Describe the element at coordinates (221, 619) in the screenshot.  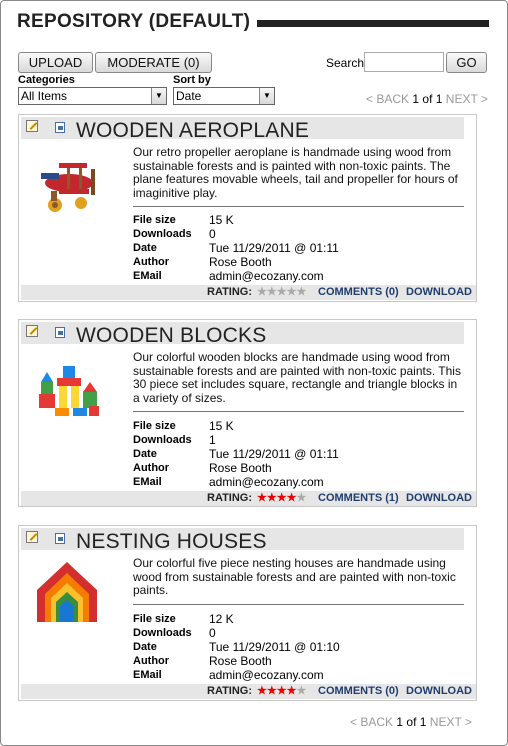
I see `meta-file-size: 12 K` at that location.